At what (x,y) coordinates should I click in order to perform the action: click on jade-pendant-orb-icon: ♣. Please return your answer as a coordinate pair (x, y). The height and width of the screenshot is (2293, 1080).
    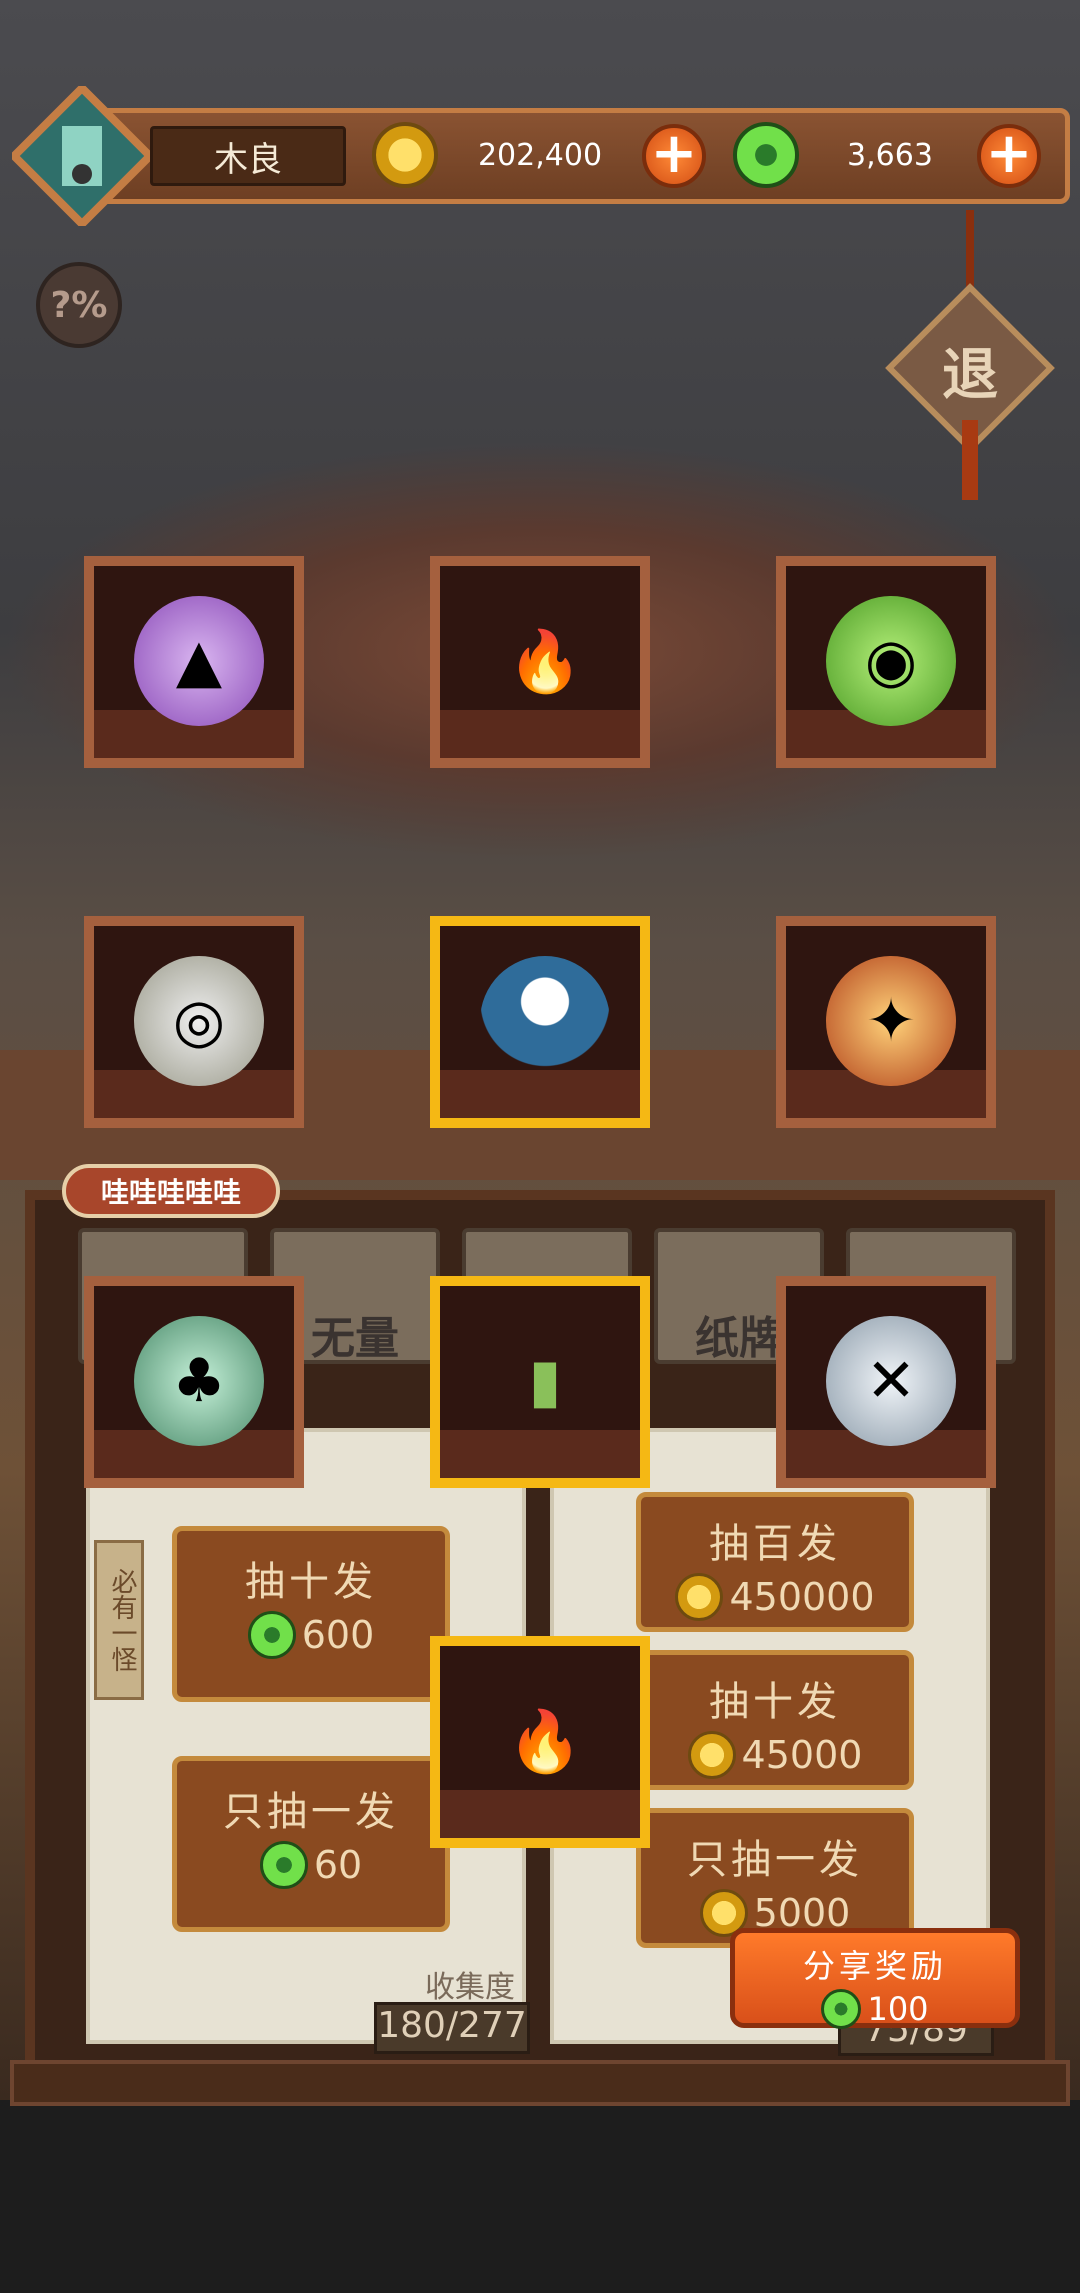
    Looking at the image, I should click on (199, 1381).